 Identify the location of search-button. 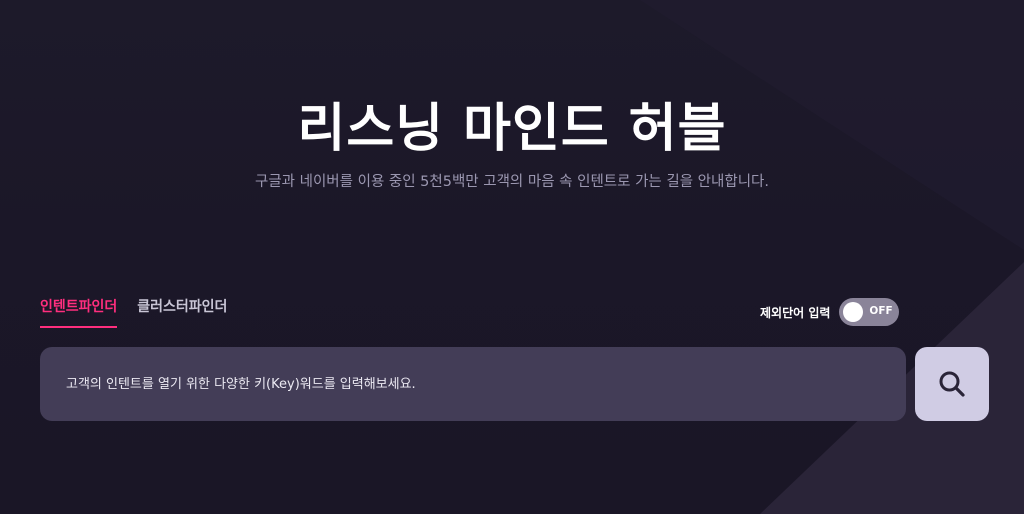
(952, 384).